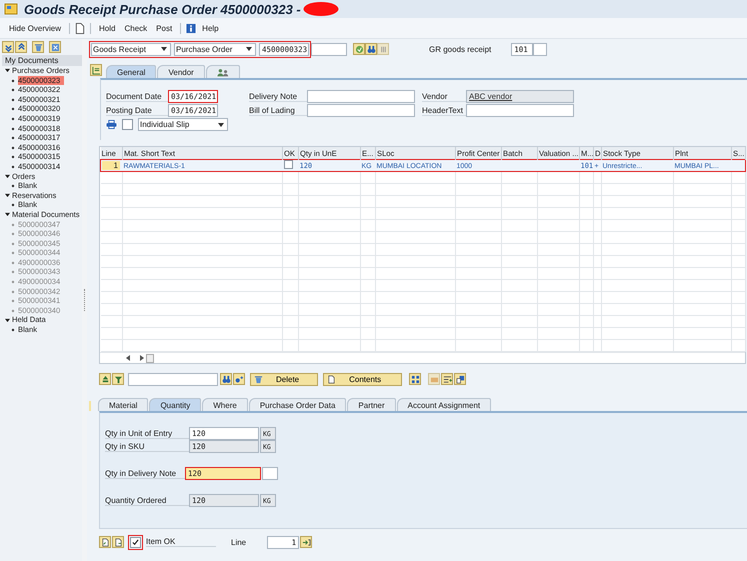 The image size is (747, 561). I want to click on people-icon, so click(222, 72).